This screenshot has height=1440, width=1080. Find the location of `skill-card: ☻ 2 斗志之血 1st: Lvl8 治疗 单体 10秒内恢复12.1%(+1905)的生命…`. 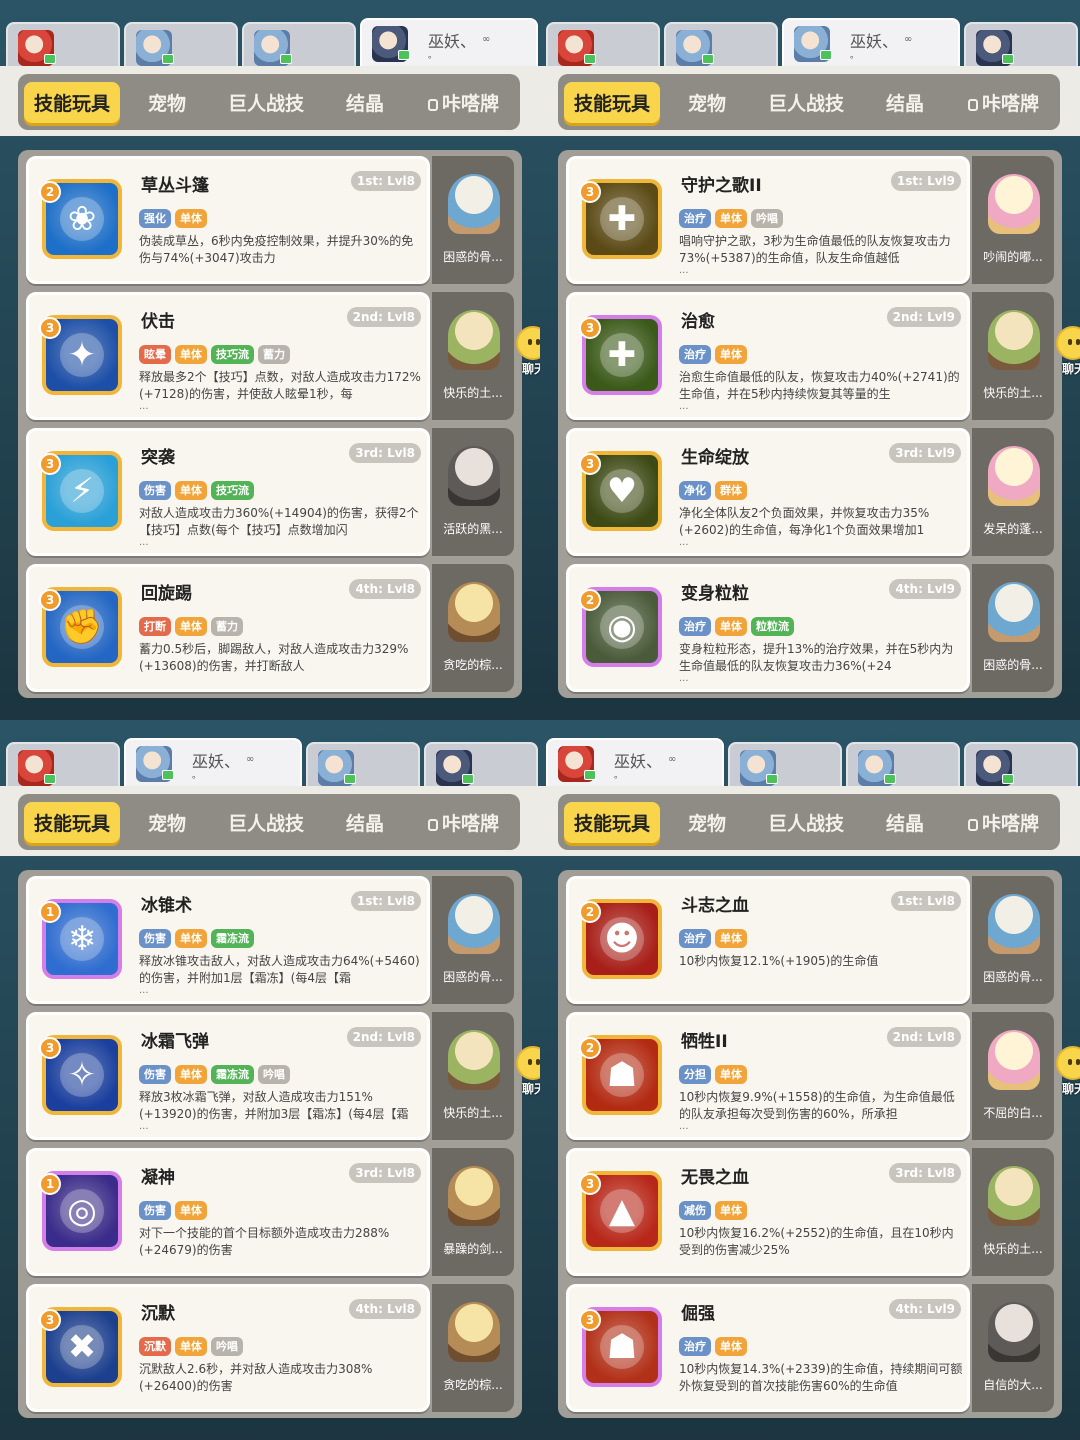

skill-card: ☻ 2 斗志之血 1st: Lvl8 治疗 单体 10秒内恢复12.1%(+1905)的生命… is located at coordinates (768, 940).